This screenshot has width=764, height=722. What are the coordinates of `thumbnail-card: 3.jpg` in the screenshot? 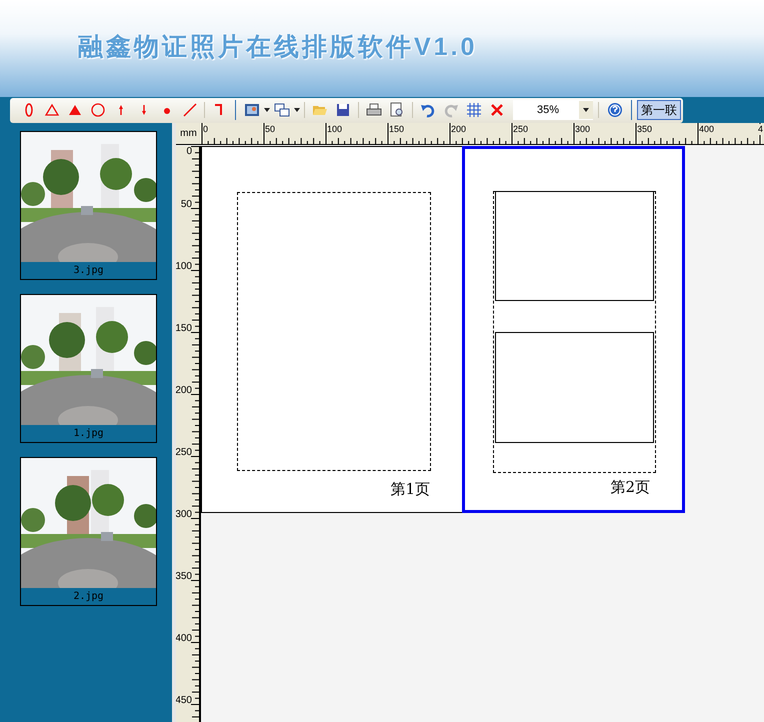 It's located at (88, 205).